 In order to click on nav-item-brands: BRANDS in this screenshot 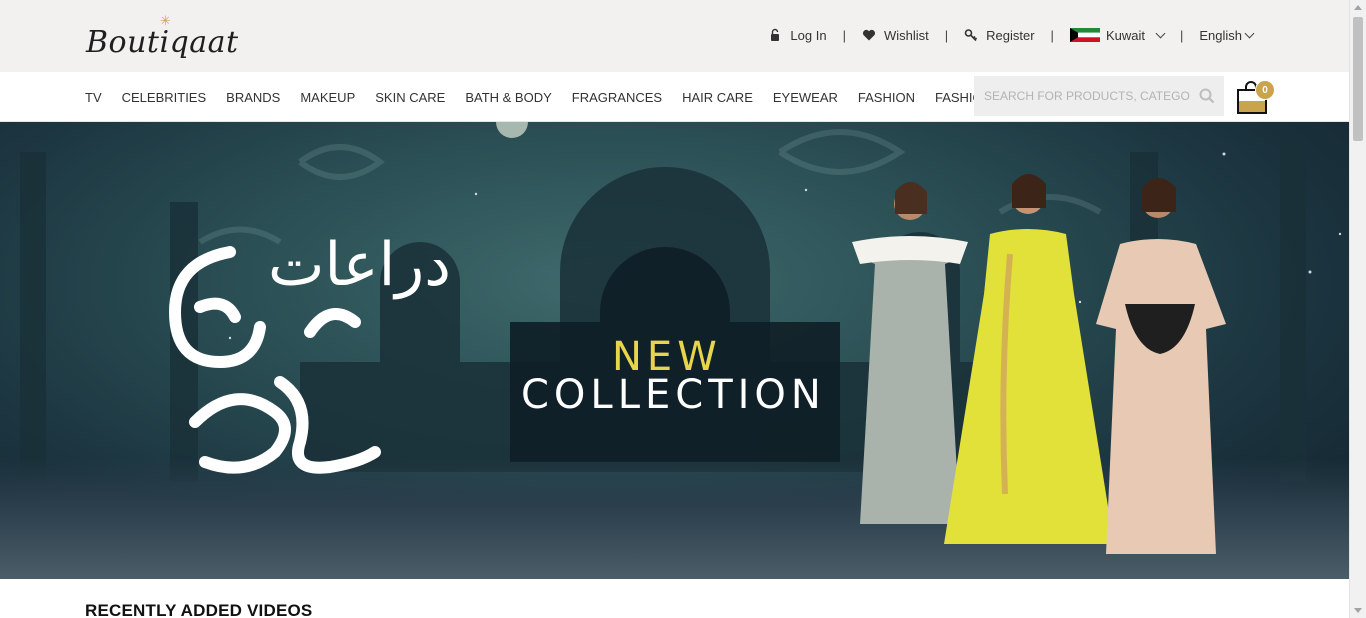, I will do `click(253, 97)`.